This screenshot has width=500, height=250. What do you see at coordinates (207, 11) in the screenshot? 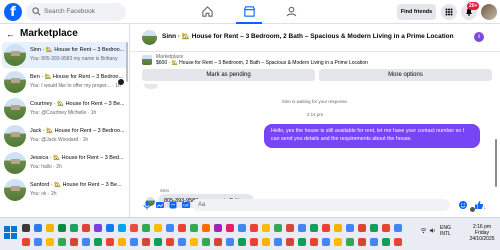
I see `home-icon` at bounding box center [207, 11].